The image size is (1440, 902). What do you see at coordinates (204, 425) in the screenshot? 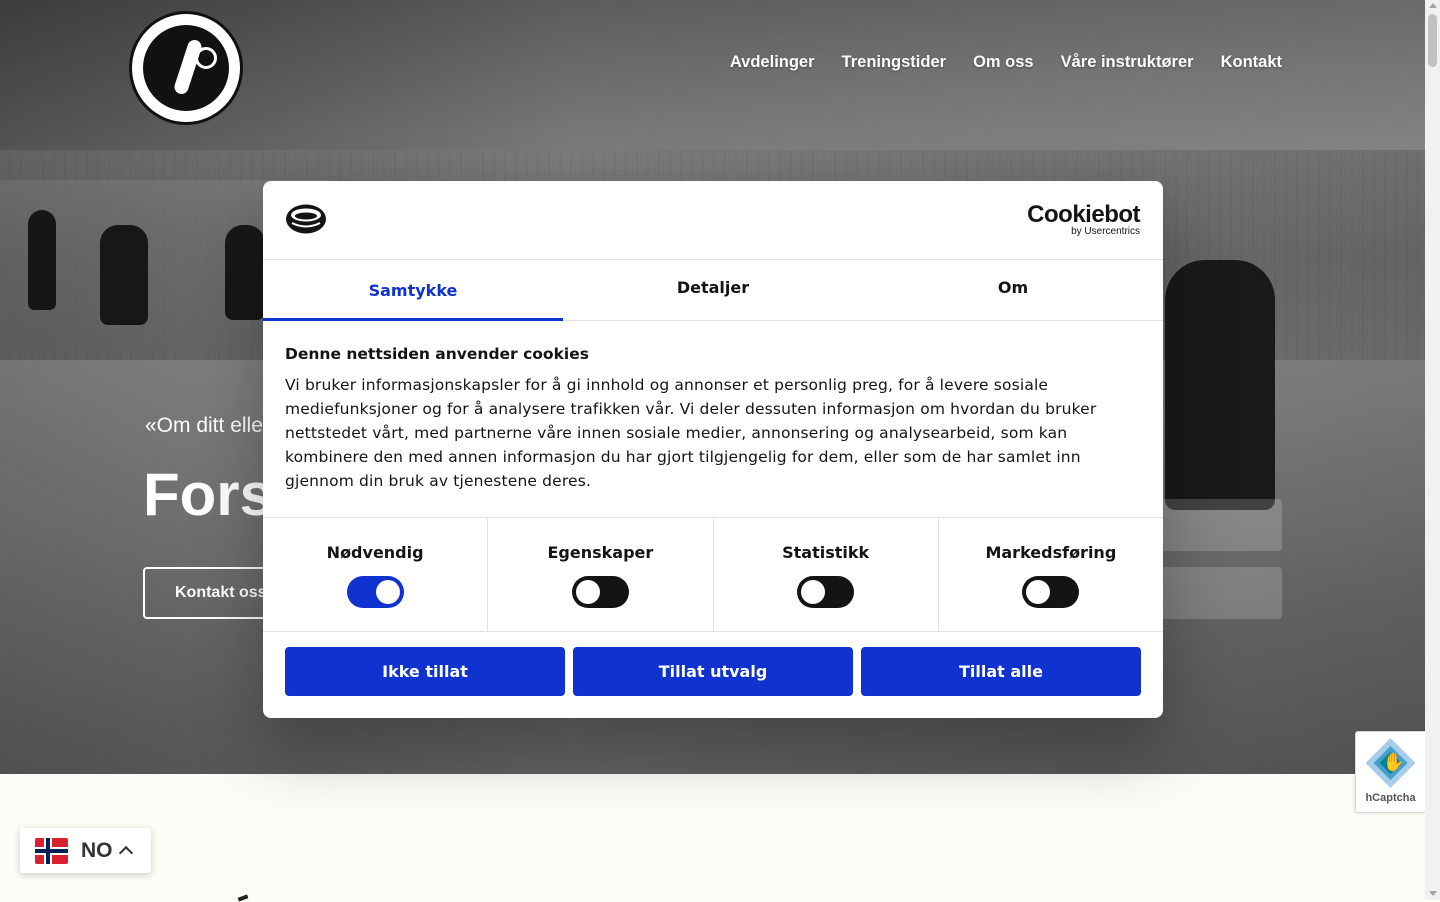
I see `hero-quote: «Om ditt eller` at bounding box center [204, 425].